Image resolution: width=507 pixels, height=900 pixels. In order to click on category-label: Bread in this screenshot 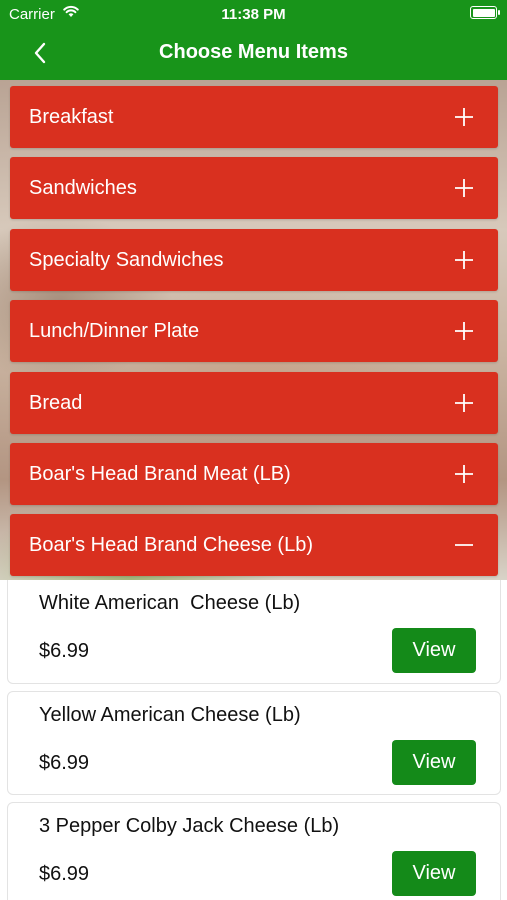, I will do `click(56, 402)`.